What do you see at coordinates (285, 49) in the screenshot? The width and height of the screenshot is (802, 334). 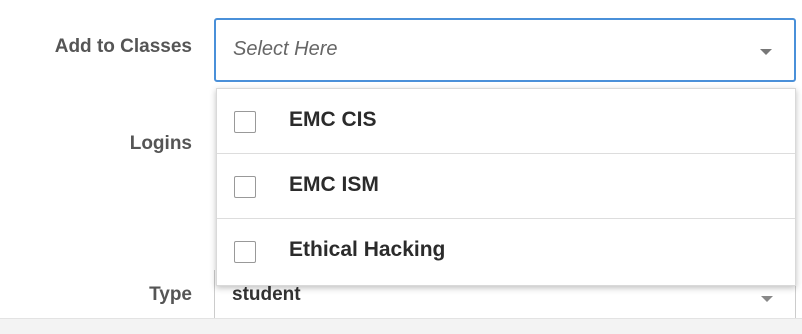 I see `classes-select-placeholder: Select Here` at bounding box center [285, 49].